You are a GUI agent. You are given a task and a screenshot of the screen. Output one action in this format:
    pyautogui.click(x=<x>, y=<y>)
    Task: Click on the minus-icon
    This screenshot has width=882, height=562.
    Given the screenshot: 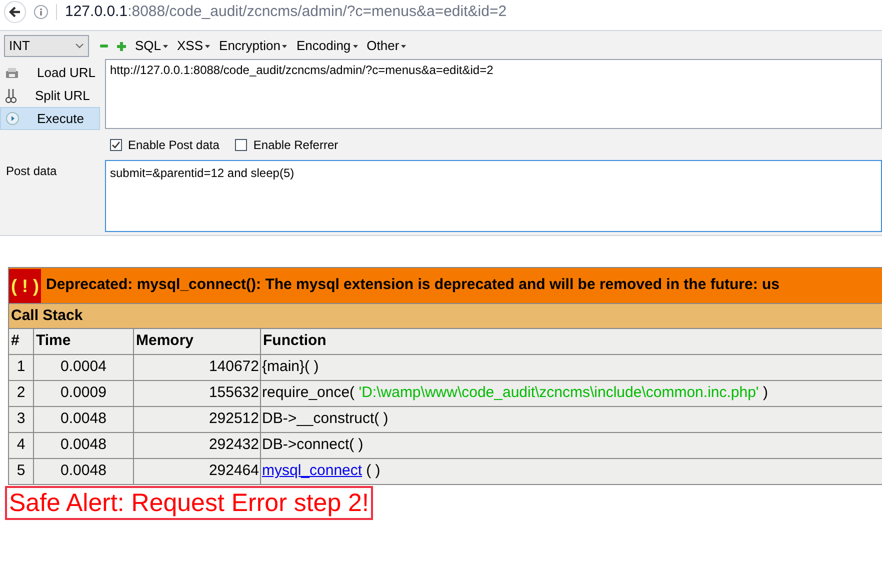 What is the action you would take?
    pyautogui.click(x=104, y=46)
    